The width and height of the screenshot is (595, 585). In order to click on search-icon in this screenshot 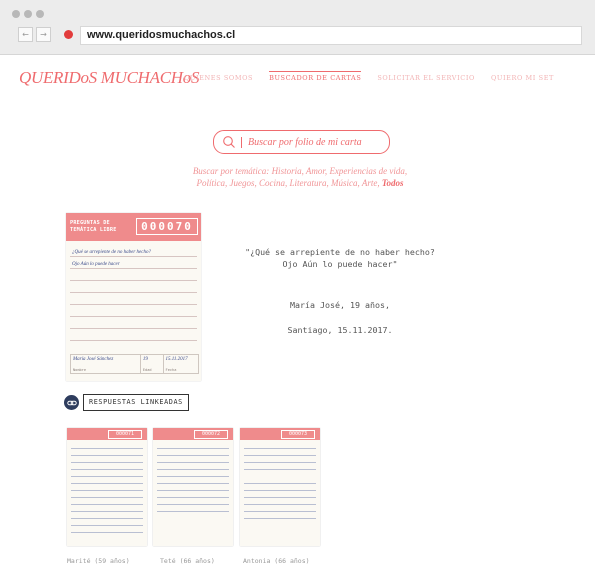, I will do `click(229, 142)`.